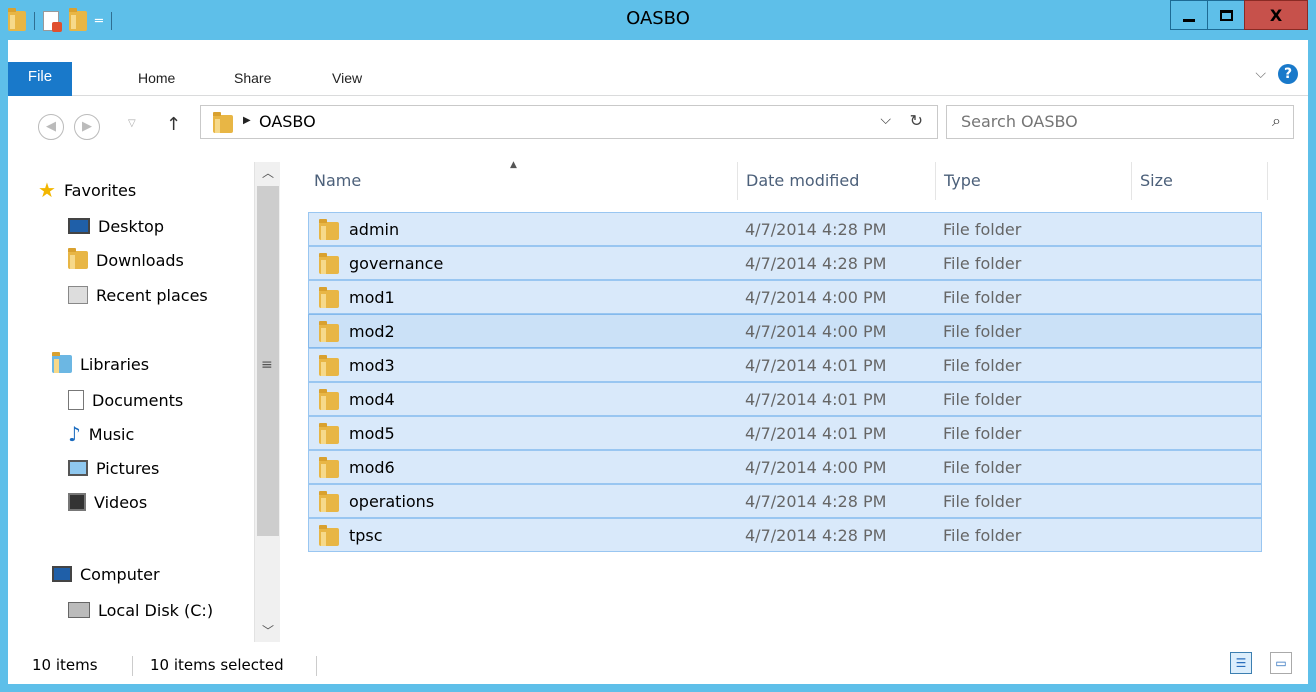 The image size is (1316, 692). What do you see at coordinates (252, 78) in the screenshot?
I see `tab-share: Share` at bounding box center [252, 78].